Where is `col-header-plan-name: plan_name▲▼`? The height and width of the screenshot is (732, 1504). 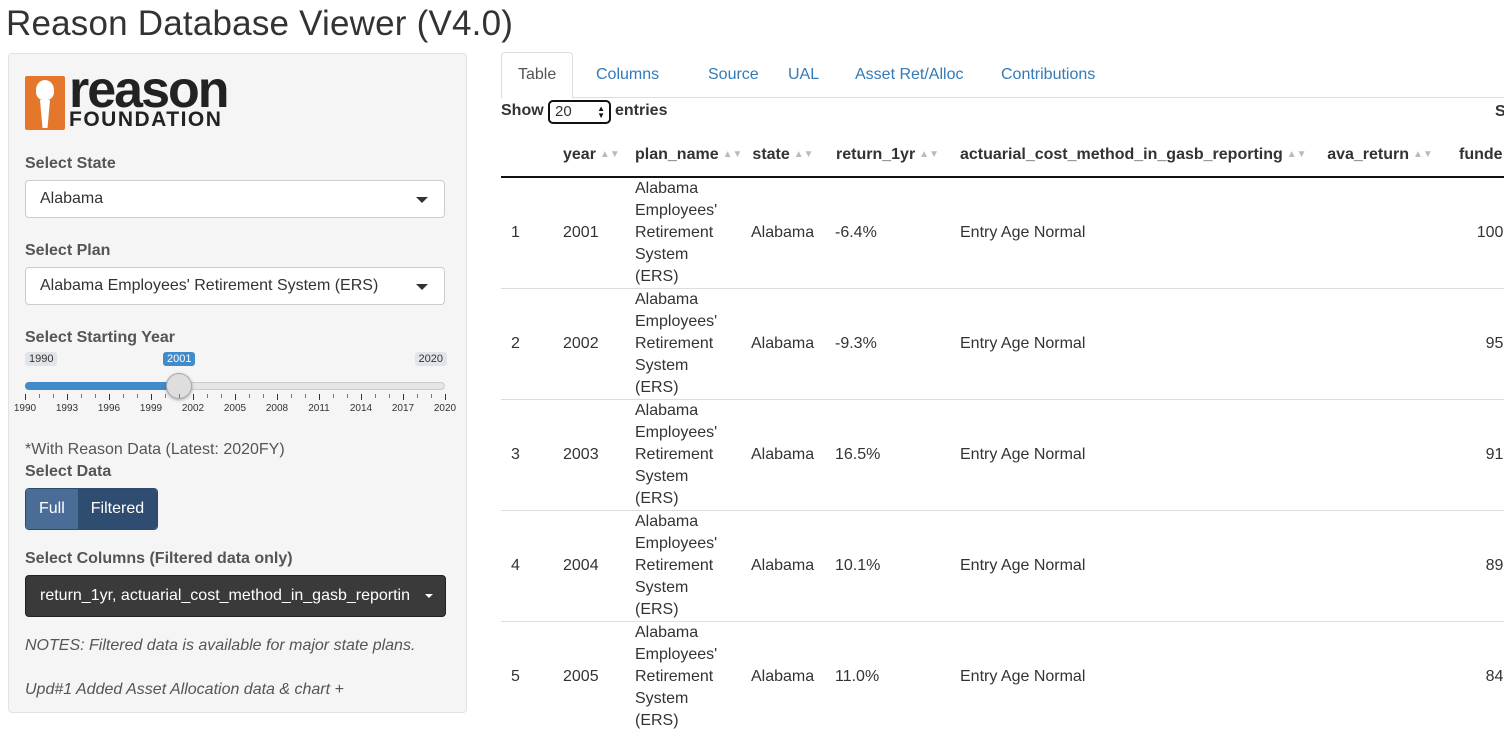 col-header-plan-name: plan_name▲▼ is located at coordinates (683, 155).